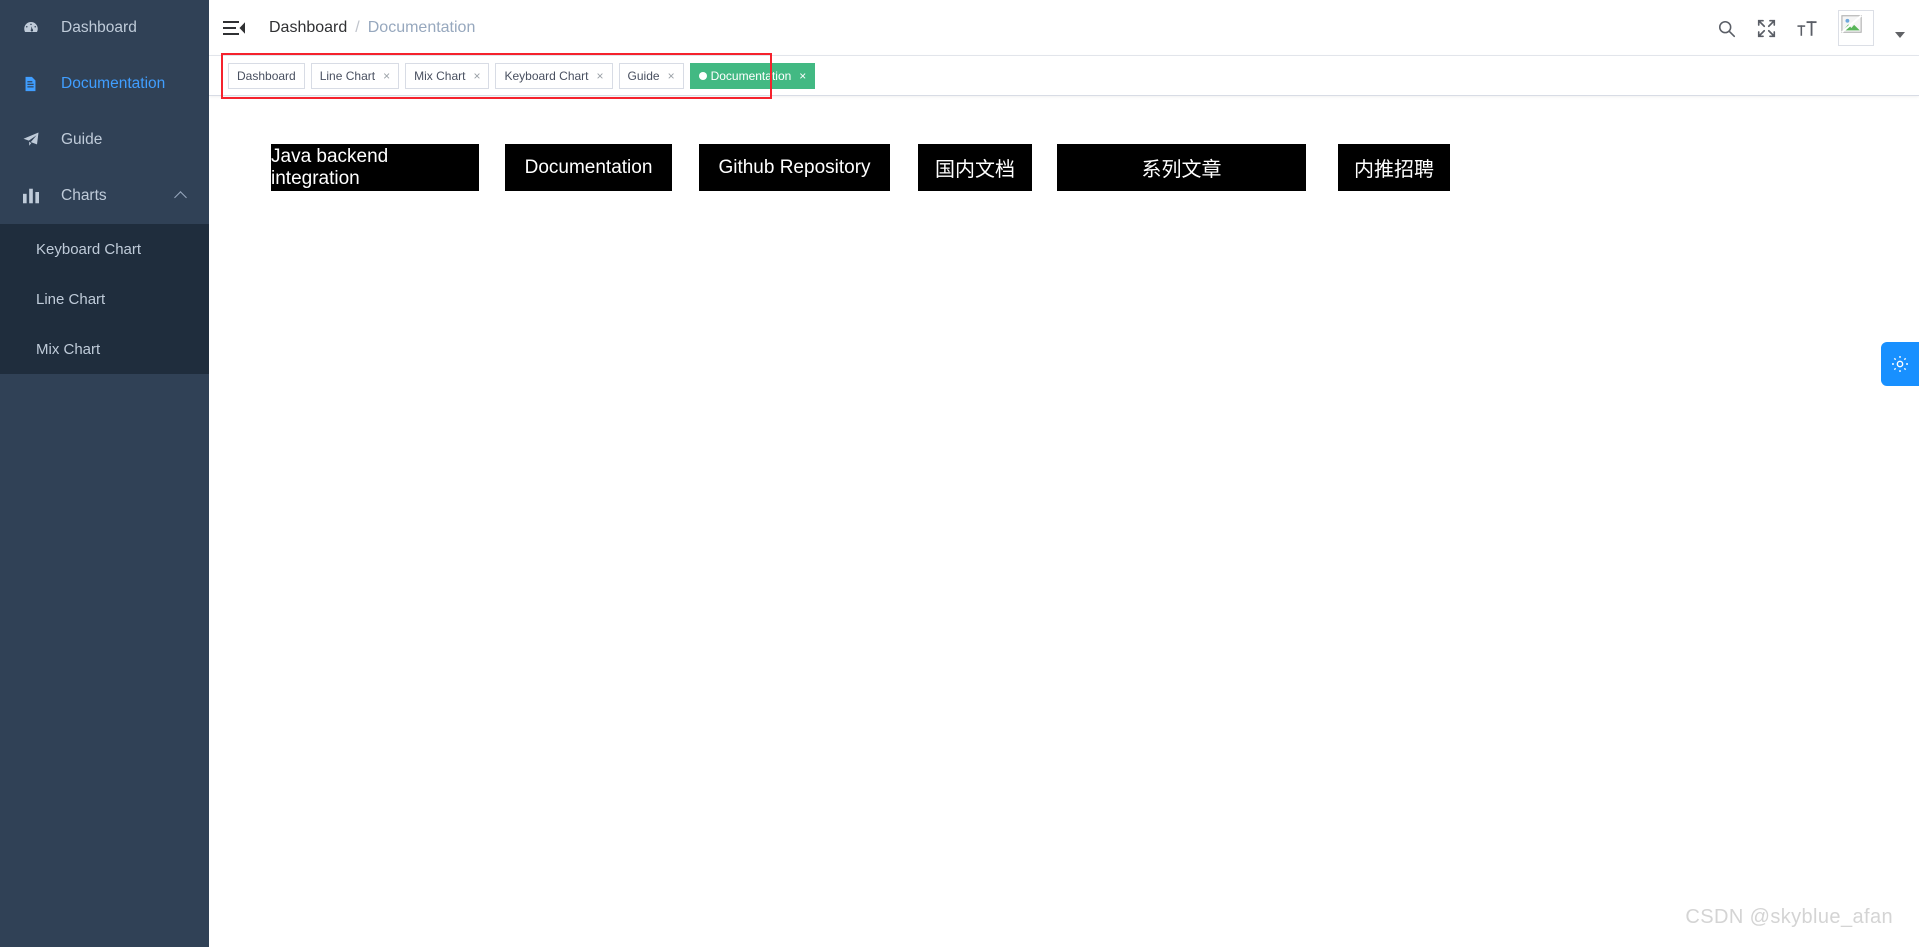  I want to click on sidebar-item-label: Dashboard, so click(99, 27).